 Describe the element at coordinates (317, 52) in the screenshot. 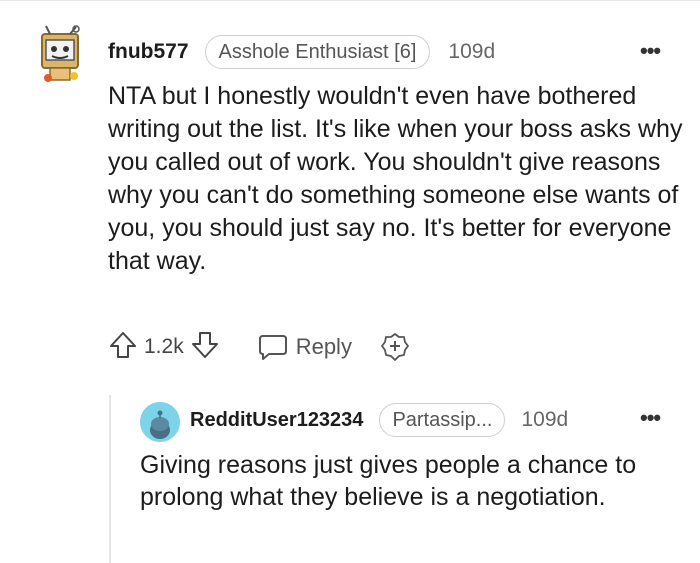

I see `user-flair: Asshole Enthusiast [6]` at that location.